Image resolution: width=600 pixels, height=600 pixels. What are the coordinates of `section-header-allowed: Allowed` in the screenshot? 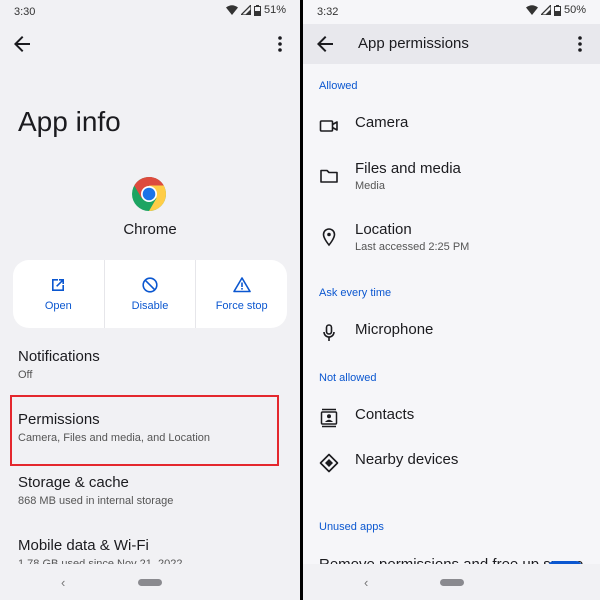 It's located at (338, 86).